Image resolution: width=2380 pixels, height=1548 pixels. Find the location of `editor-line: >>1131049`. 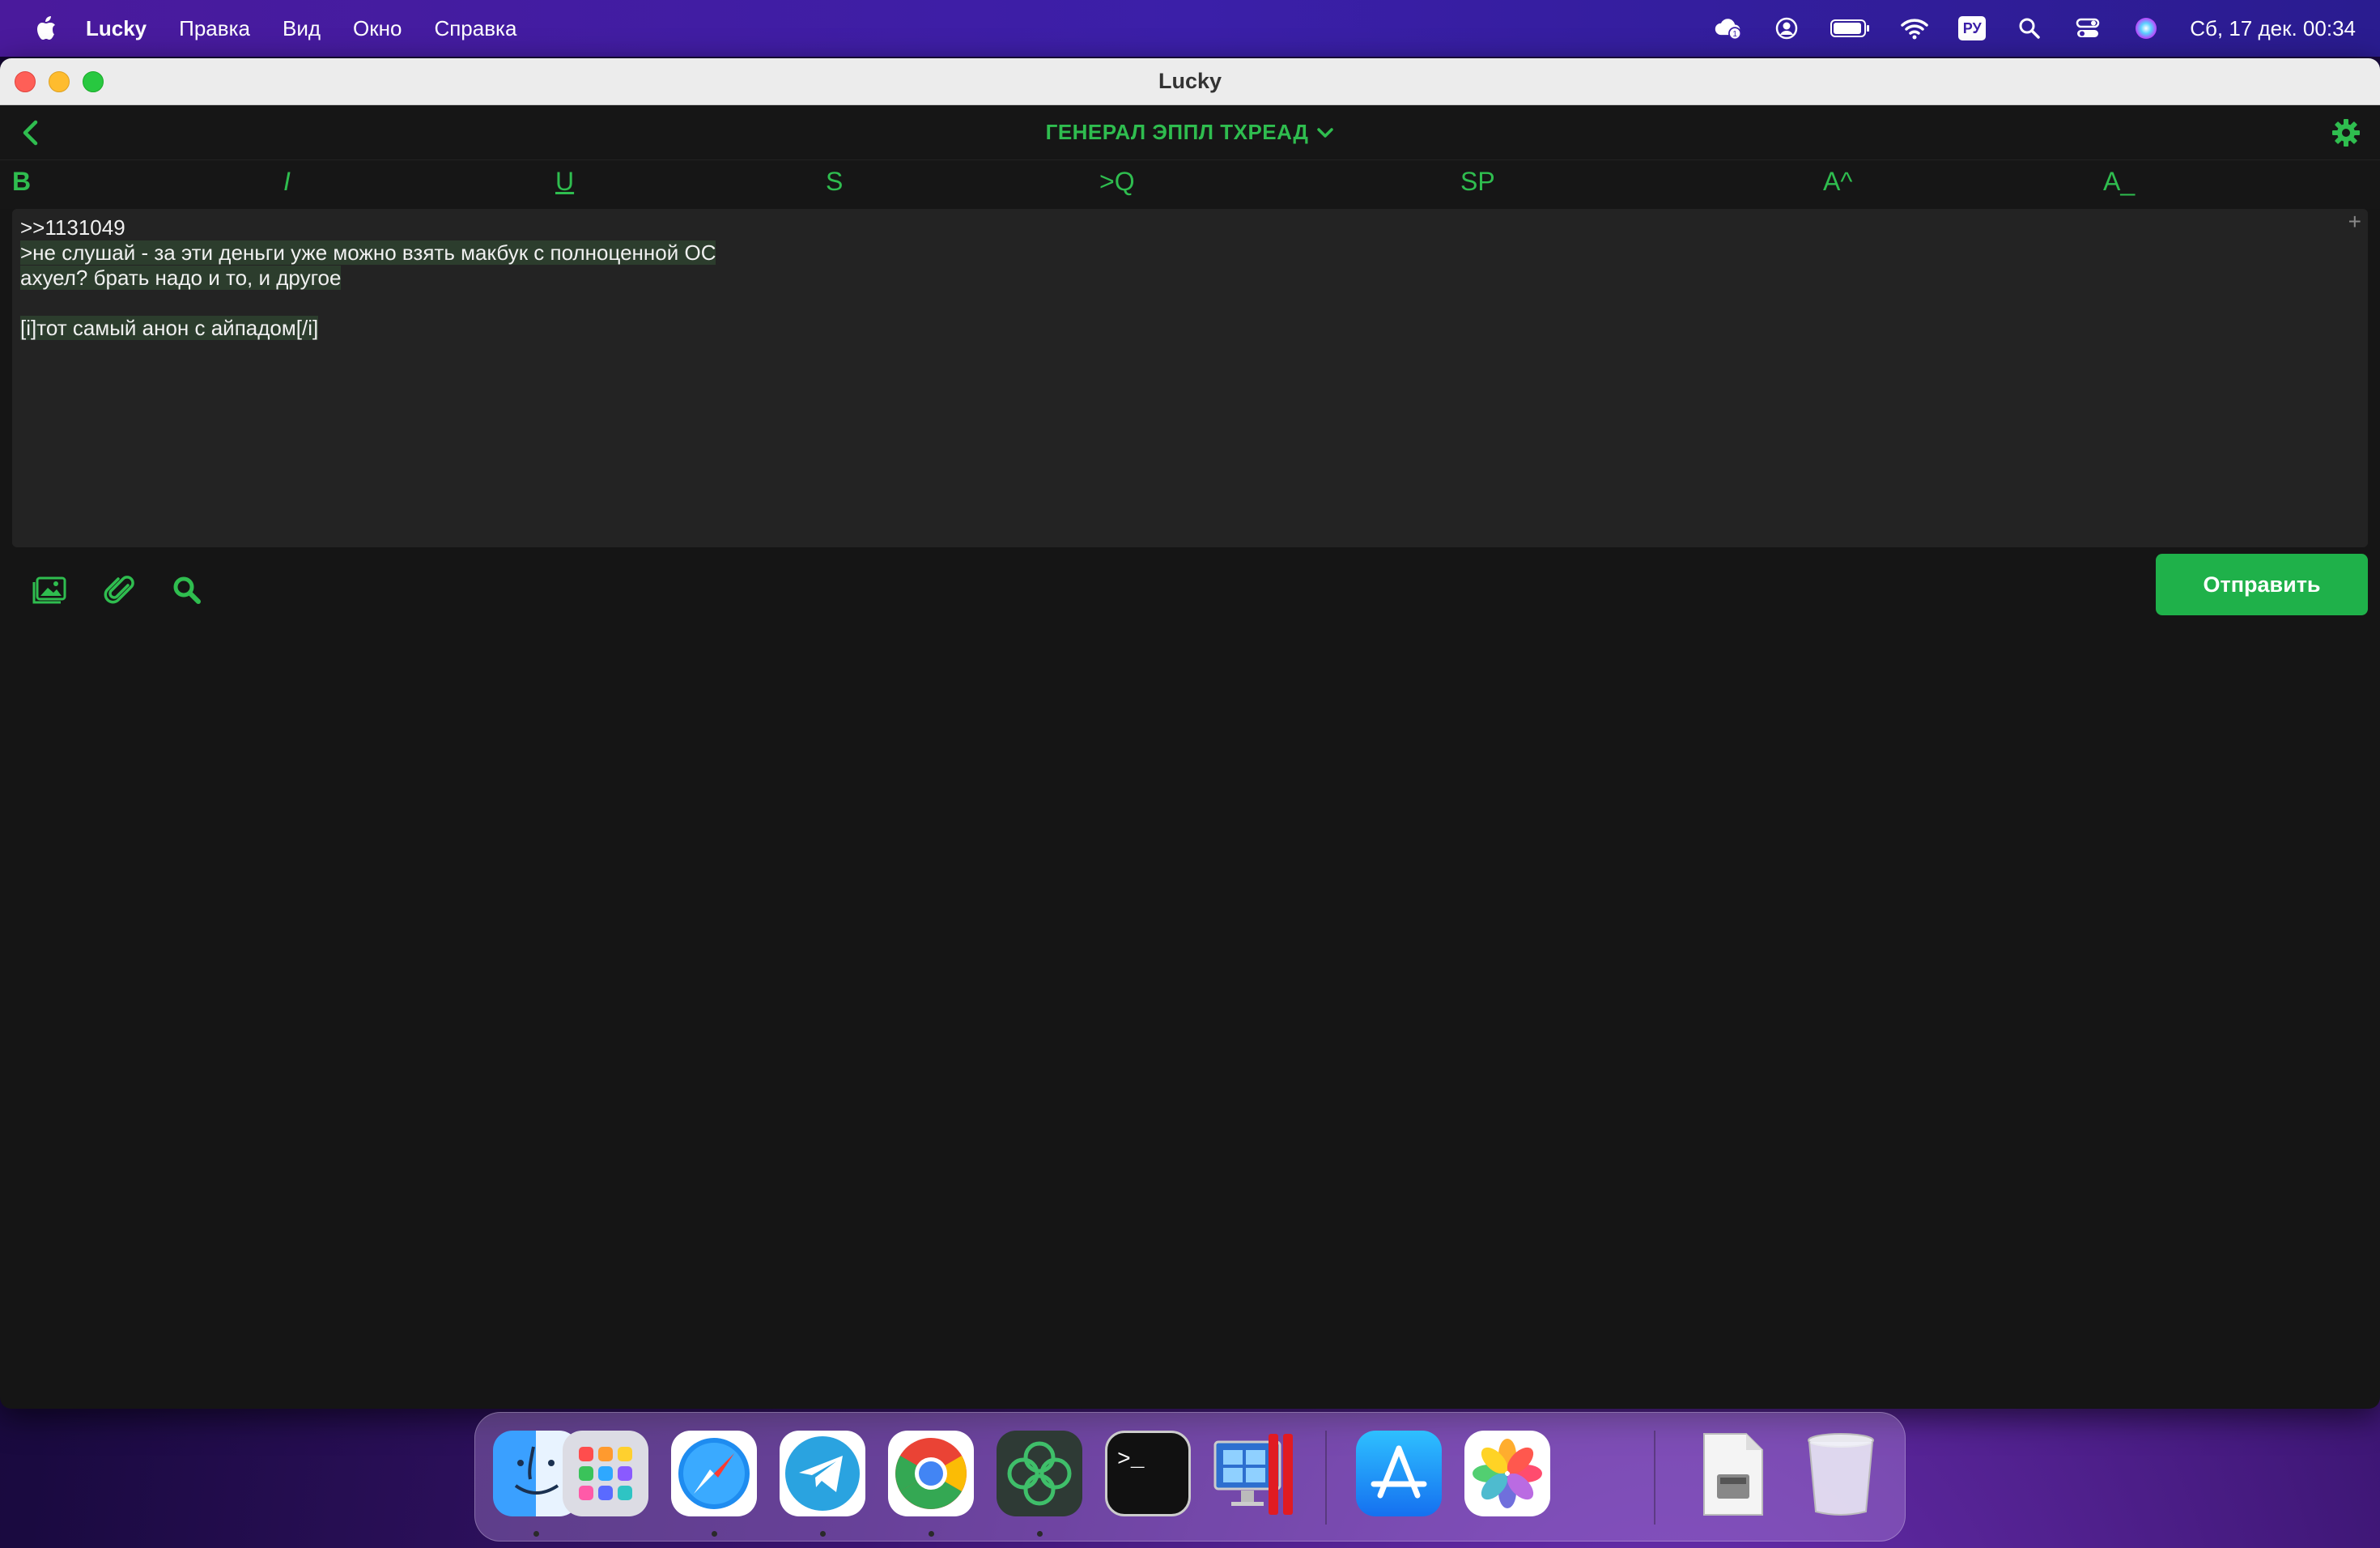

editor-line: >>1131049 is located at coordinates (72, 227).